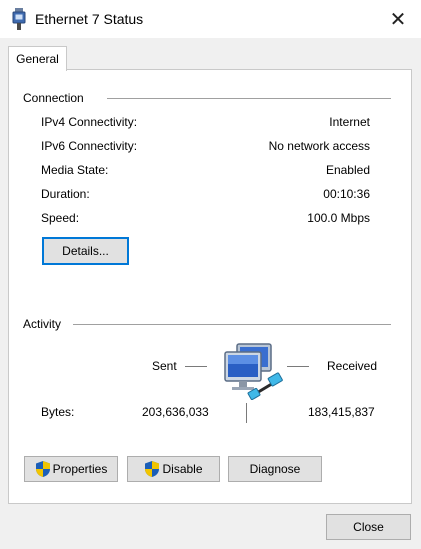 This screenshot has width=421, height=549. What do you see at coordinates (232, 324) in the screenshot?
I see `activity-divider` at bounding box center [232, 324].